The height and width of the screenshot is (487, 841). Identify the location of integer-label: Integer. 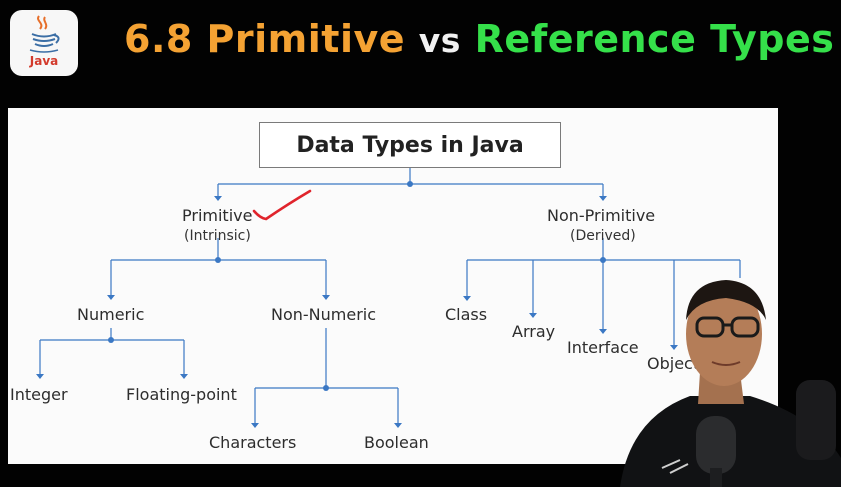
(39, 394).